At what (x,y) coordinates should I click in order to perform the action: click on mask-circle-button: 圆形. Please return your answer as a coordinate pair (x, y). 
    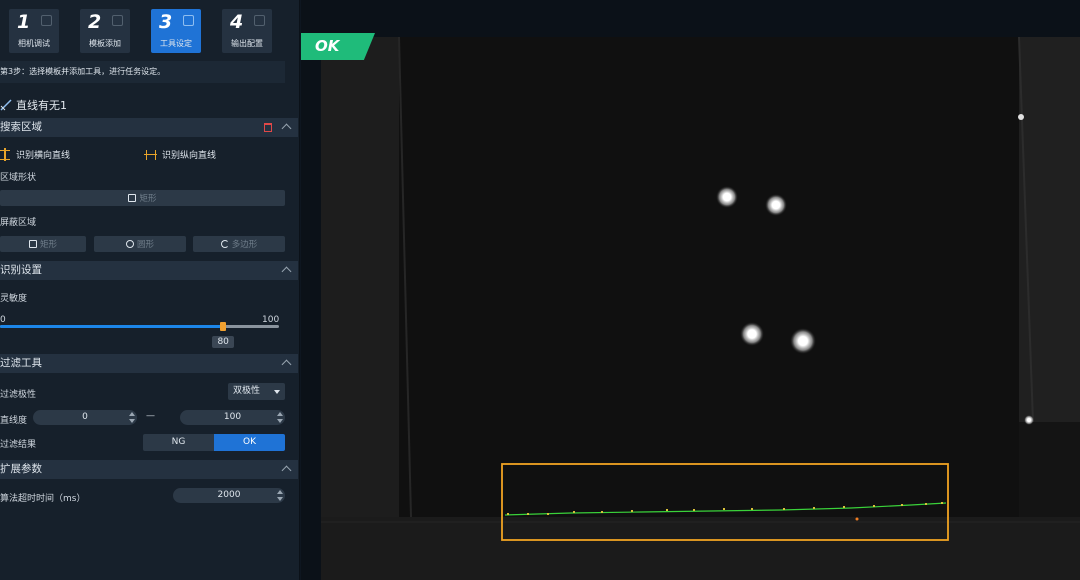
    Looking at the image, I should click on (140, 244).